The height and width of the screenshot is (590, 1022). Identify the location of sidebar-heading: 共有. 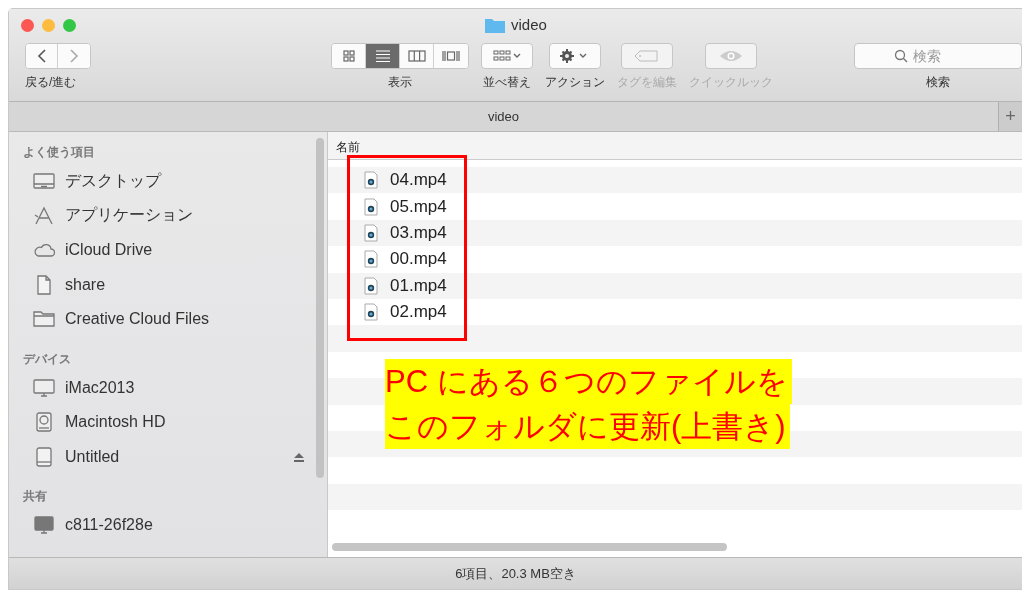
(35, 496).